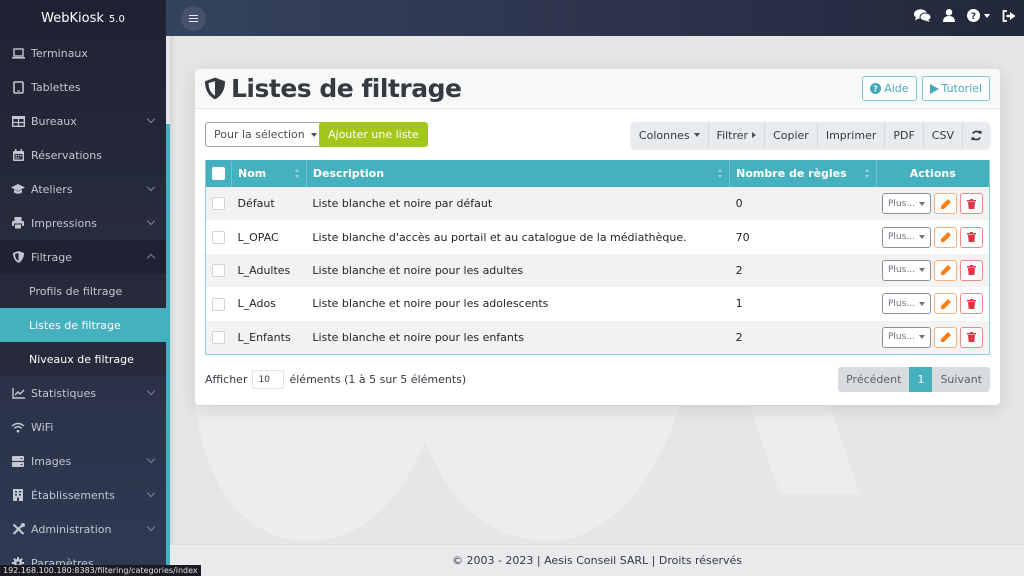 The height and width of the screenshot is (576, 1024). I want to click on card-header: Listes de filtrage ? Aide Tutoriel, so click(597, 89).